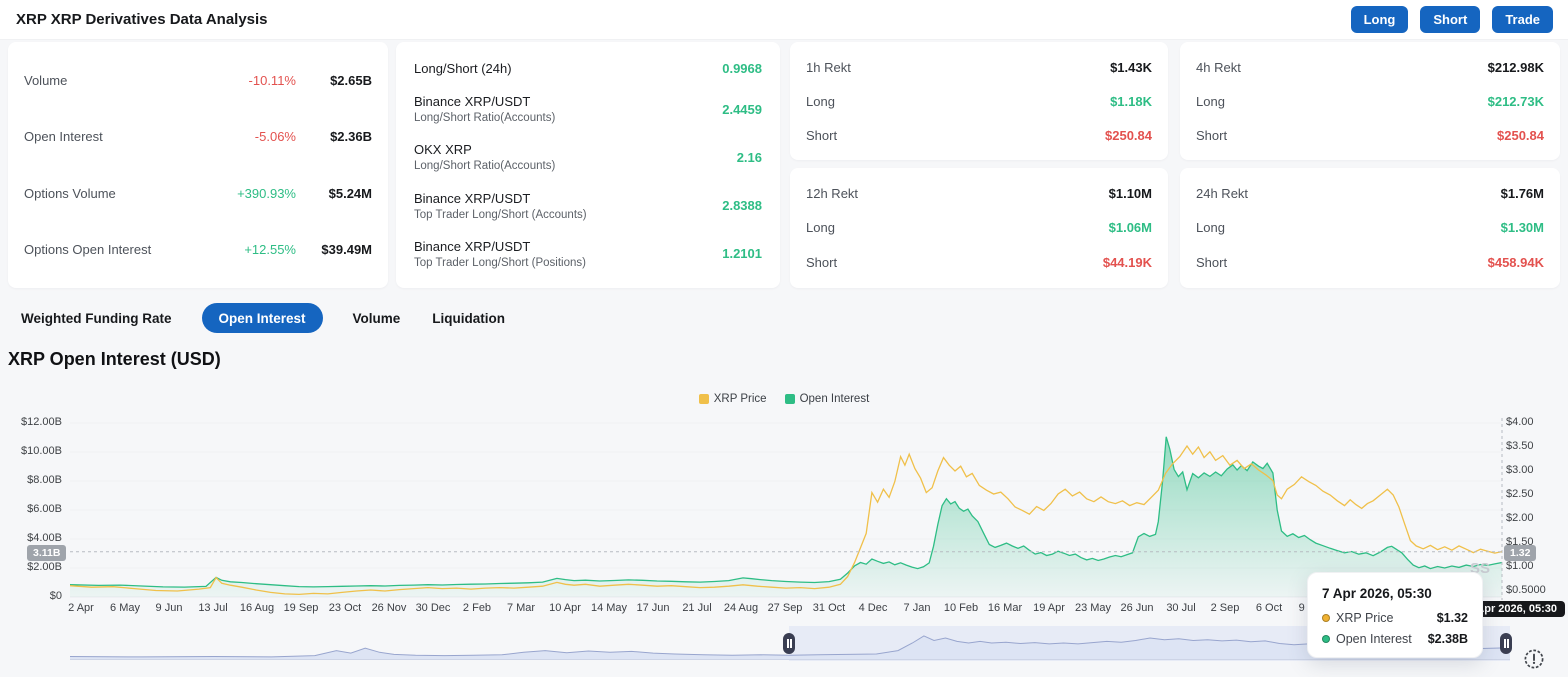 The width and height of the screenshot is (1568, 677). Describe the element at coordinates (351, 137) in the screenshot. I see `stat-value: $2.36B` at that location.